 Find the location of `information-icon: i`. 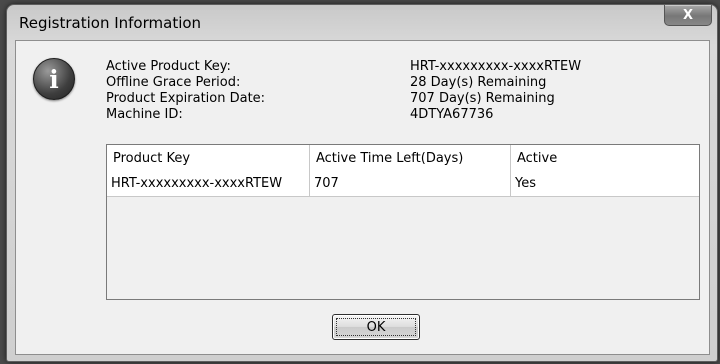

information-icon: i is located at coordinates (54, 79).